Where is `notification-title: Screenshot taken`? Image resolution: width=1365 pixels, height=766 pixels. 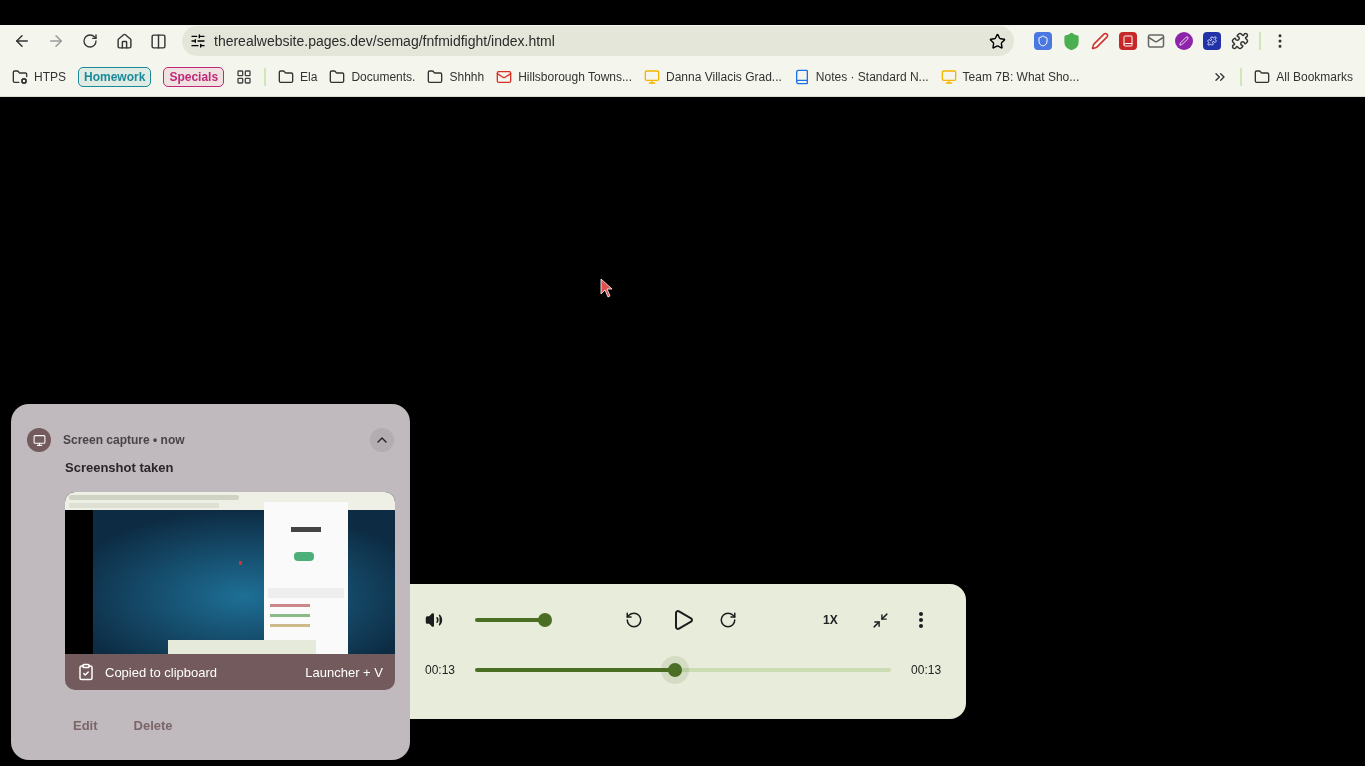 notification-title: Screenshot taken is located at coordinates (120, 467).